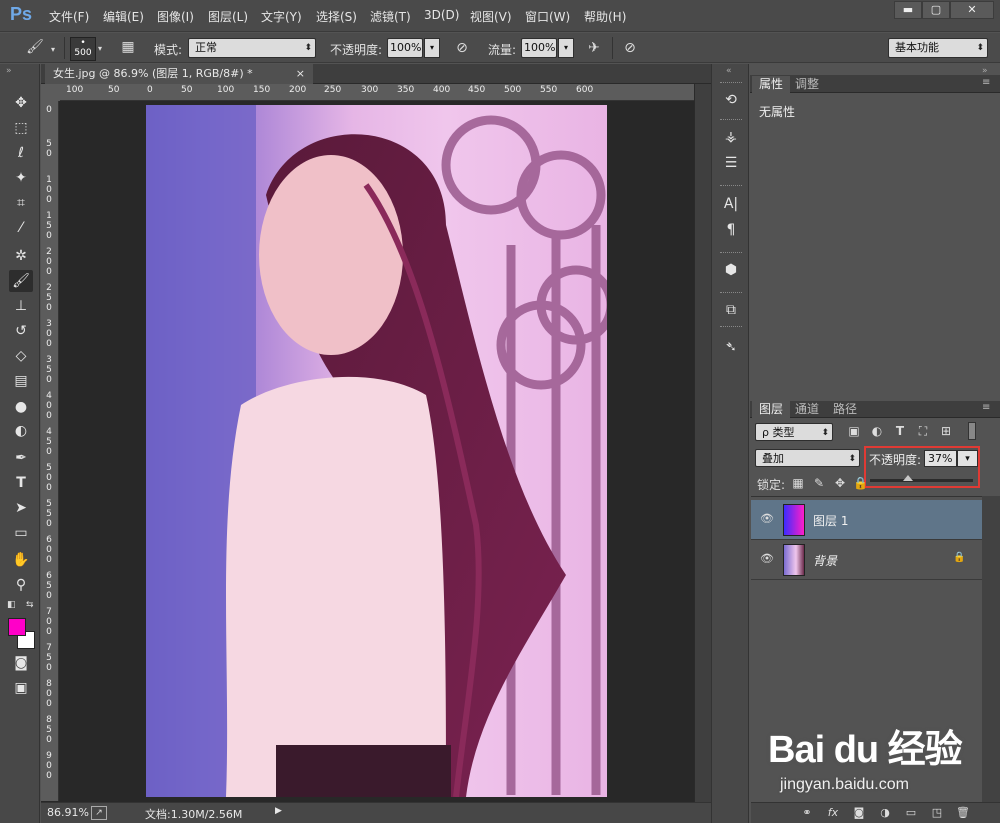 This screenshot has width=1000, height=823. I want to click on menu-select: 选择(S), so click(336, 16).